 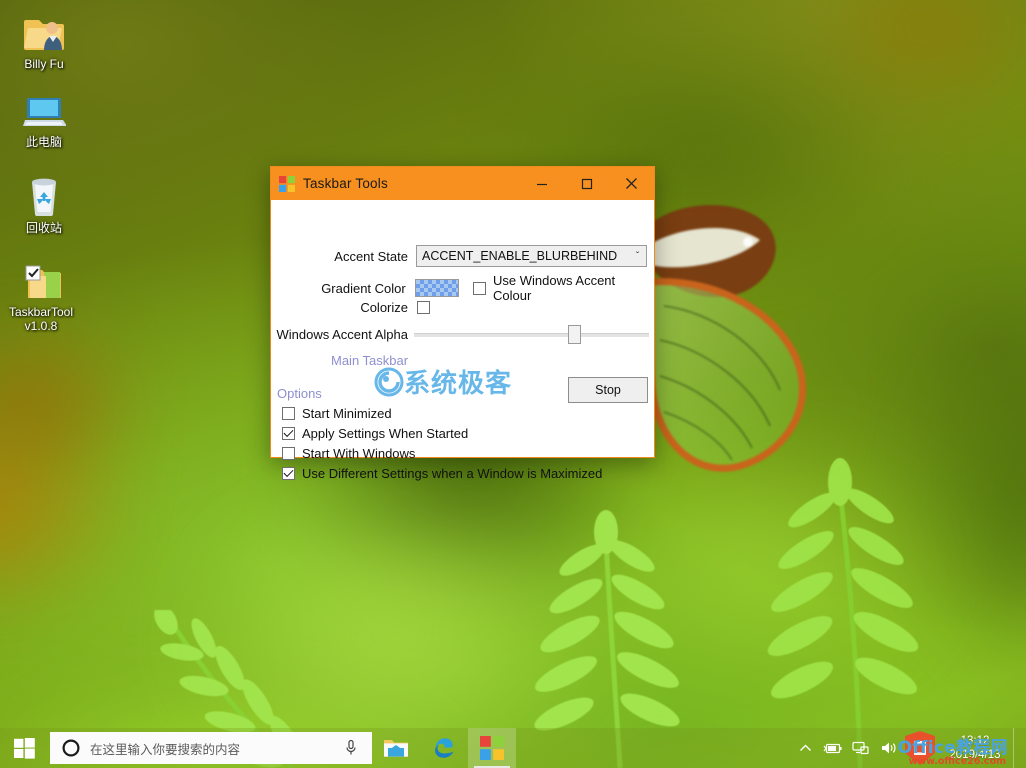 What do you see at coordinates (288, 453) in the screenshot?
I see `start-with-windows-checkbox` at bounding box center [288, 453].